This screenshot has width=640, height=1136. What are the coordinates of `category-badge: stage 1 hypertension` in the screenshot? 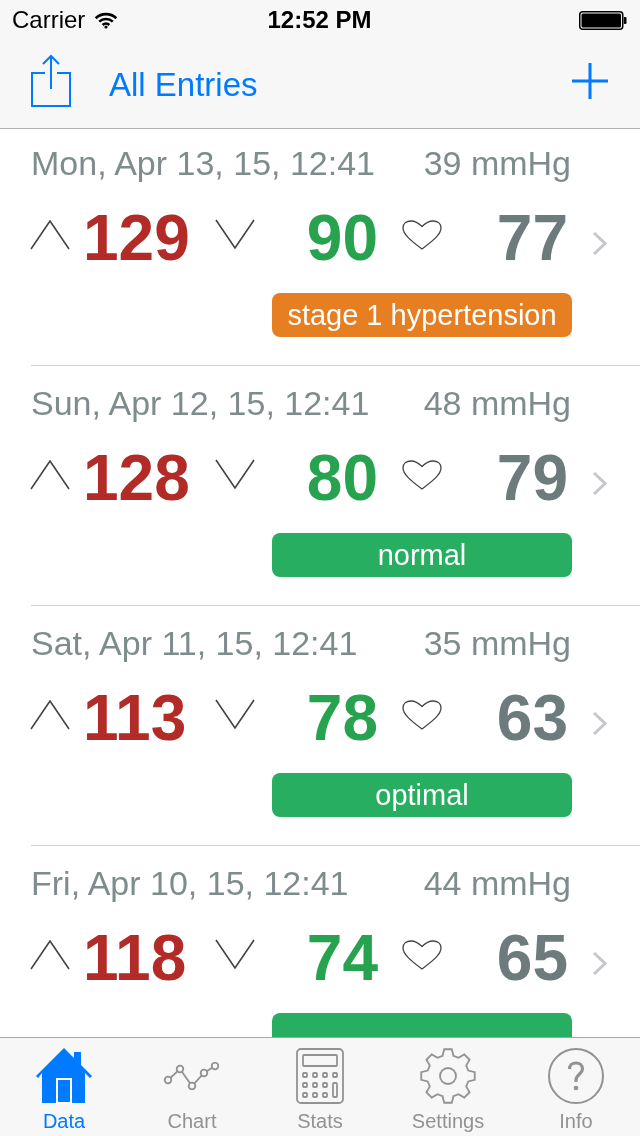 It's located at (422, 315).